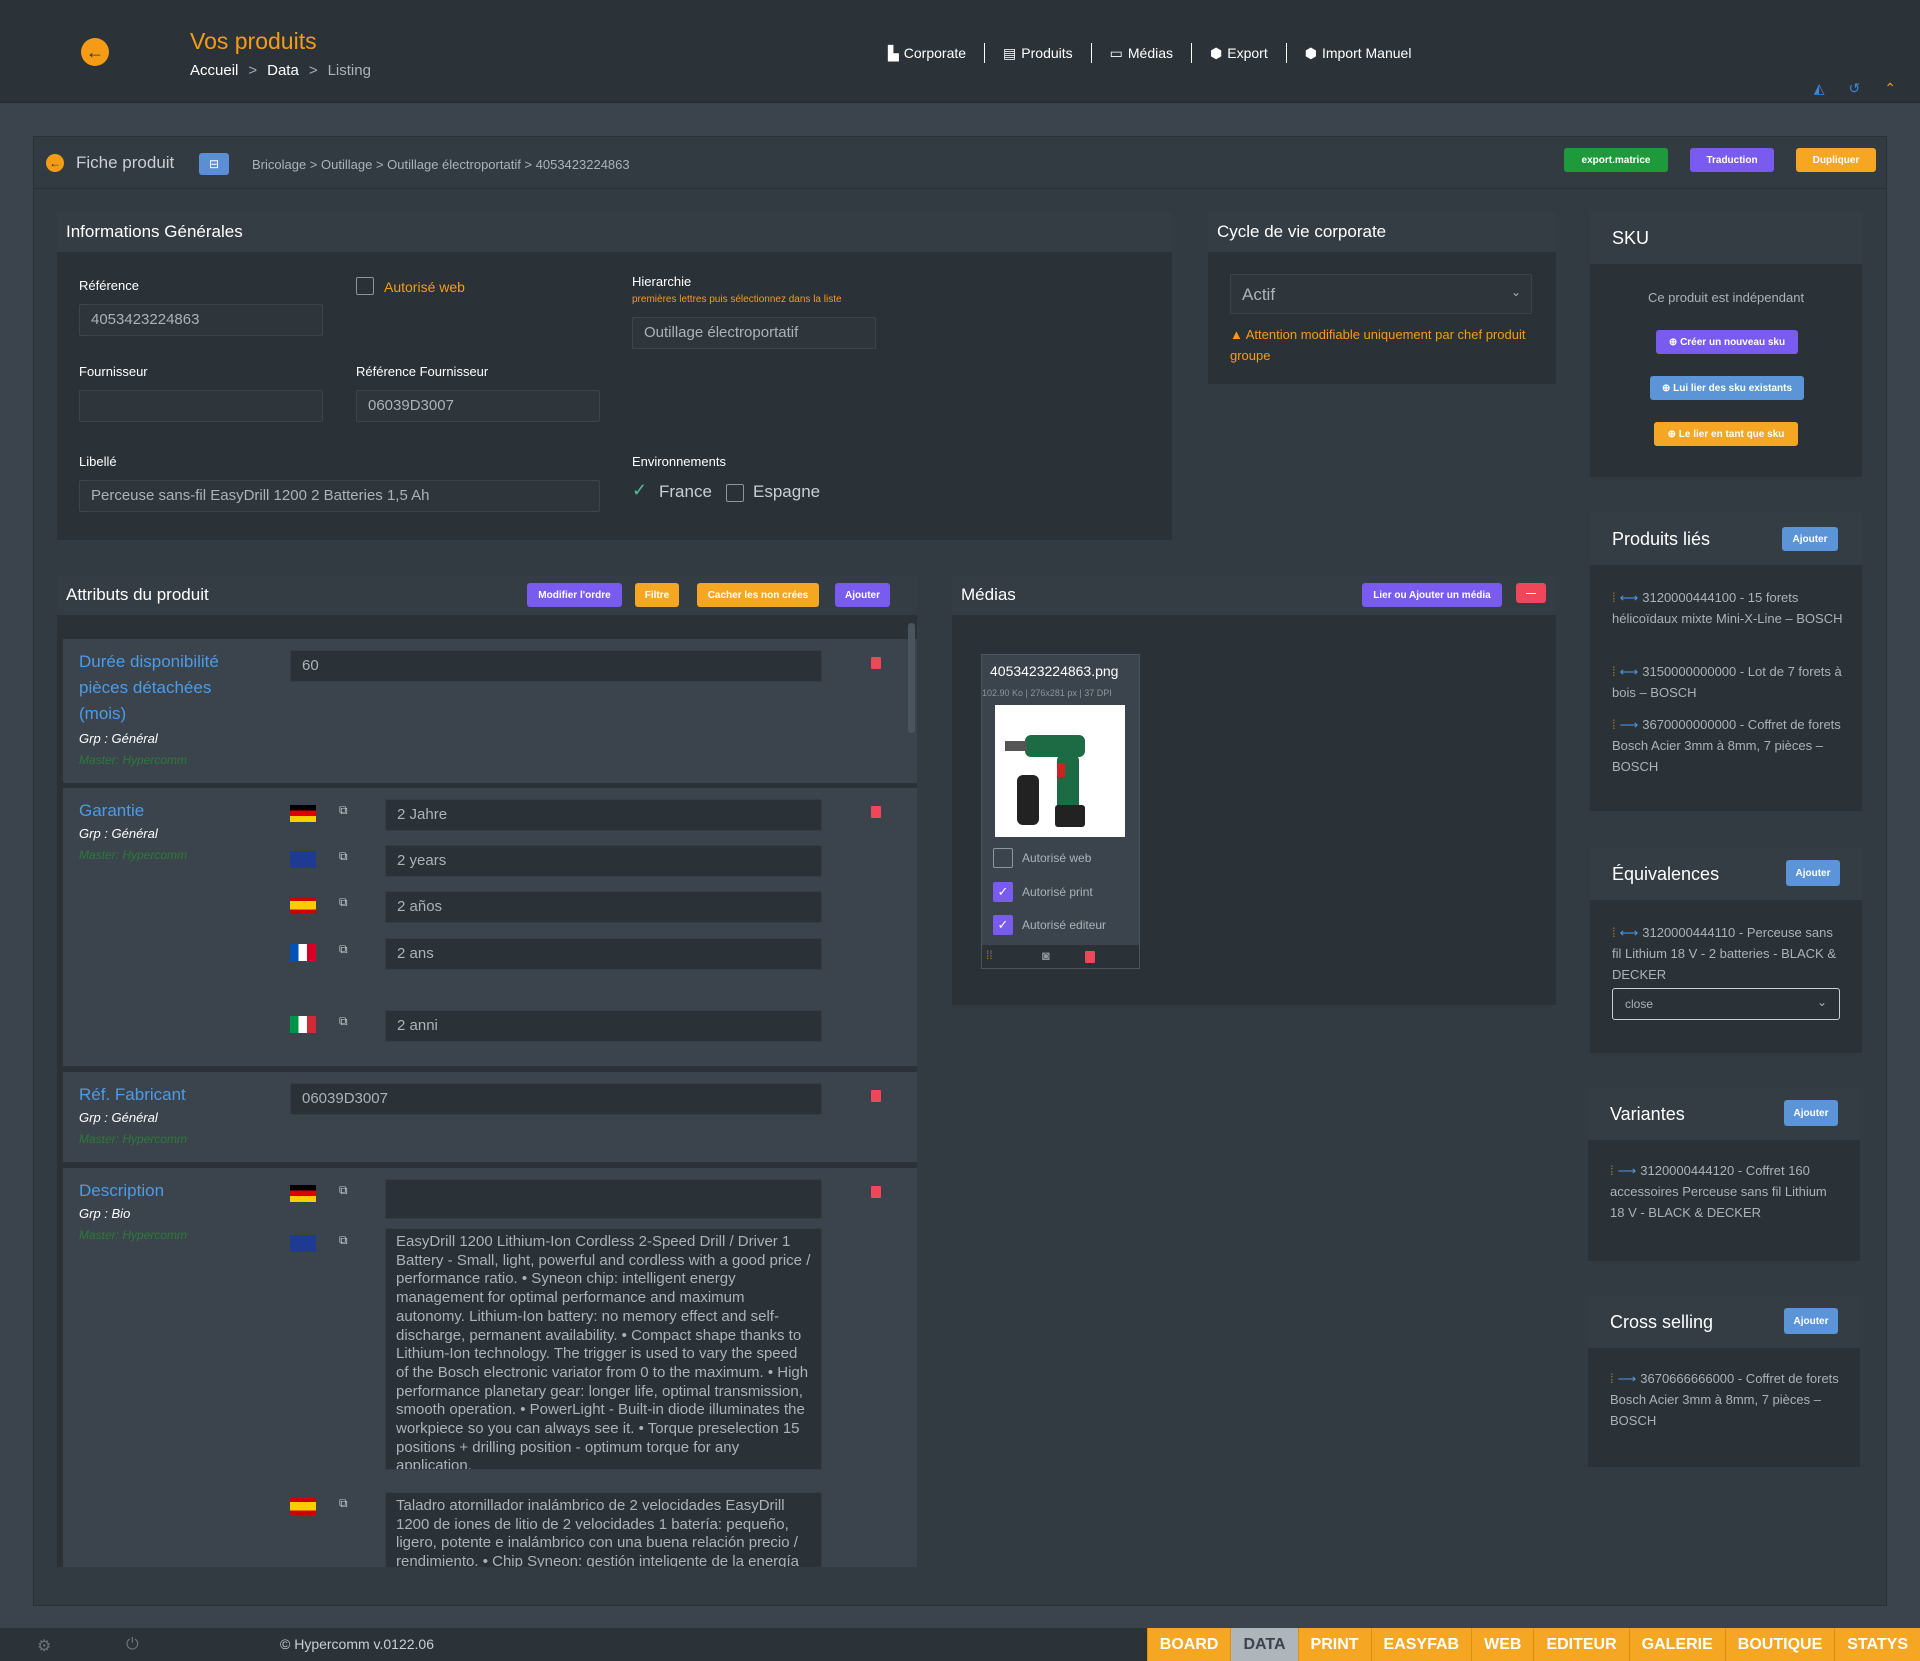 Image resolution: width=1920 pixels, height=1661 pixels. I want to click on filtre-button: Filtre, so click(657, 595).